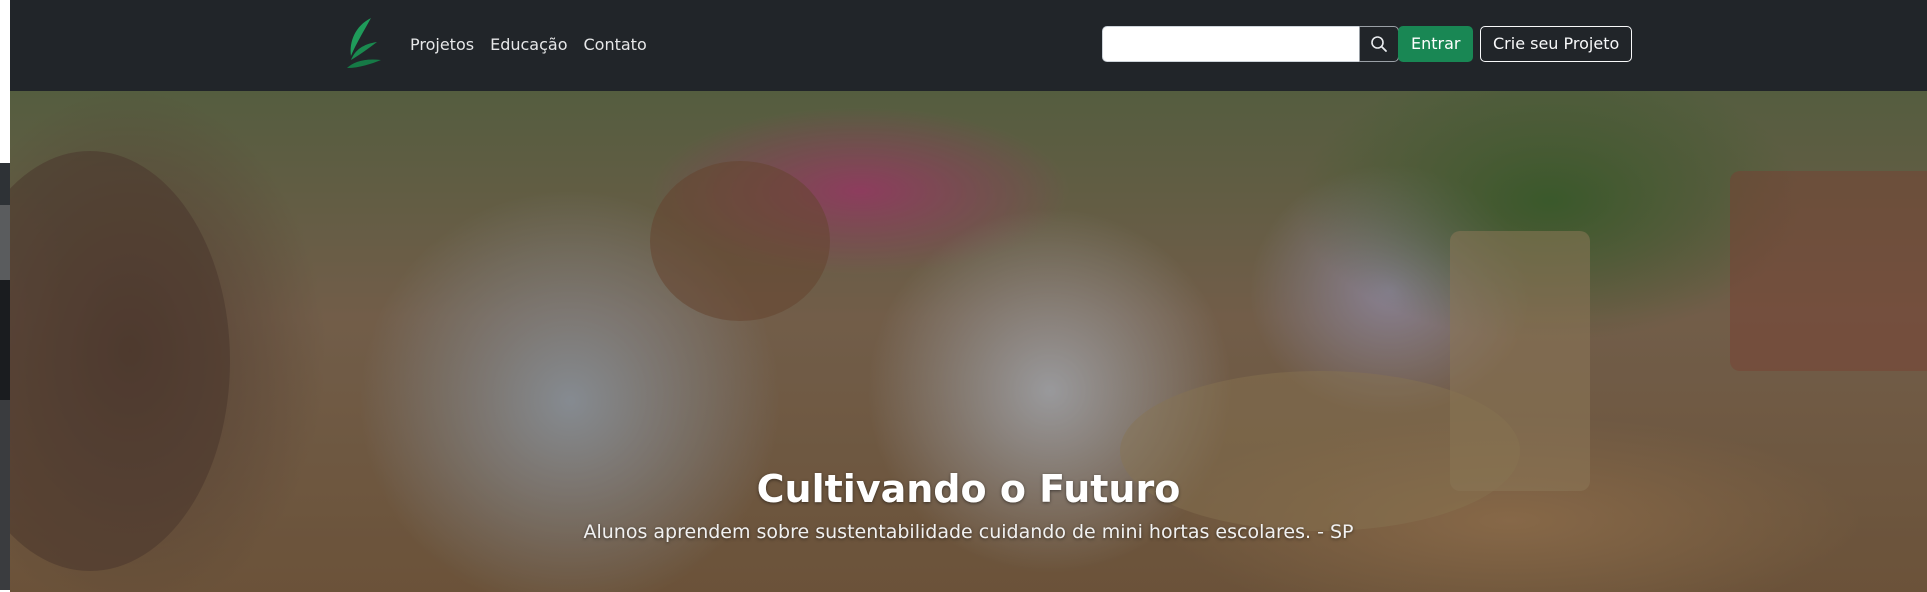  I want to click on nav-link-educacao: Educação, so click(528, 45).